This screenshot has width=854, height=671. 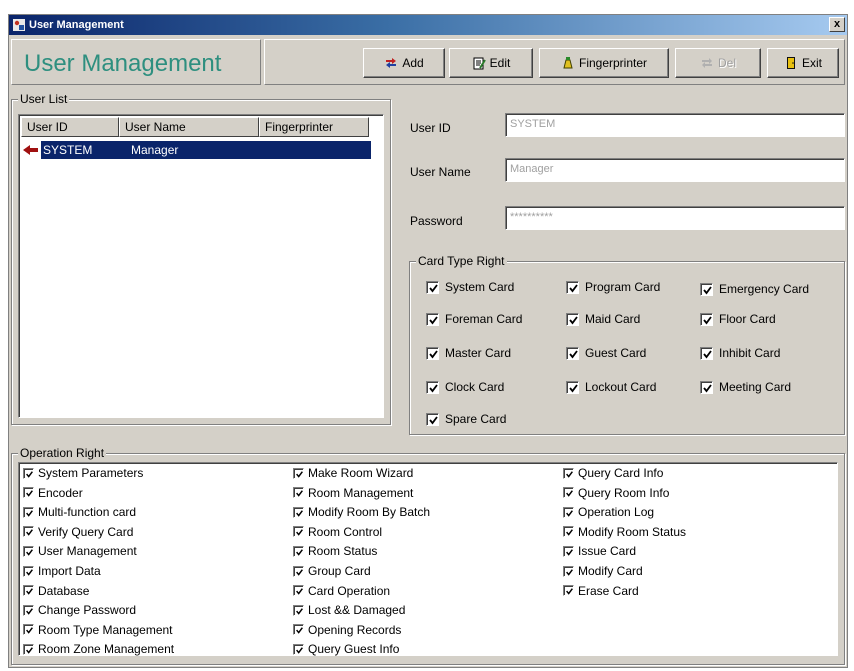 I want to click on checkbox-guest-card: Guest Card, so click(x=606, y=353).